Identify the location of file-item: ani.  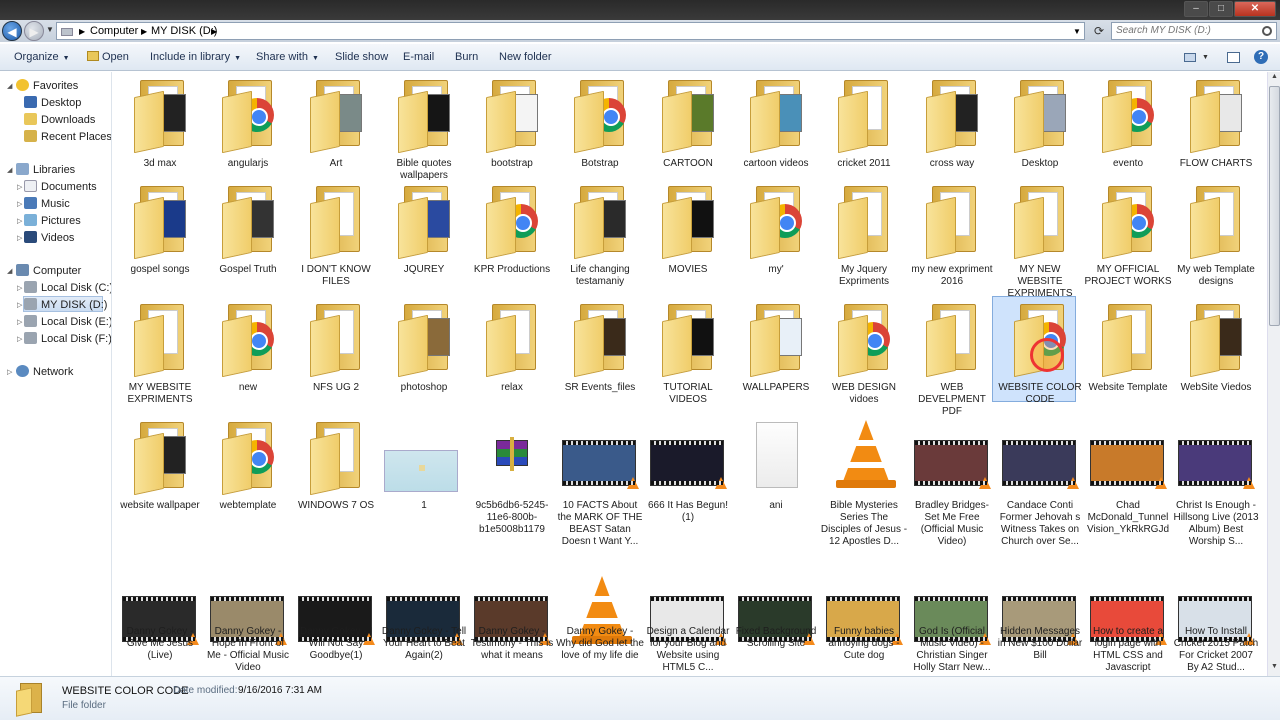
(776, 468).